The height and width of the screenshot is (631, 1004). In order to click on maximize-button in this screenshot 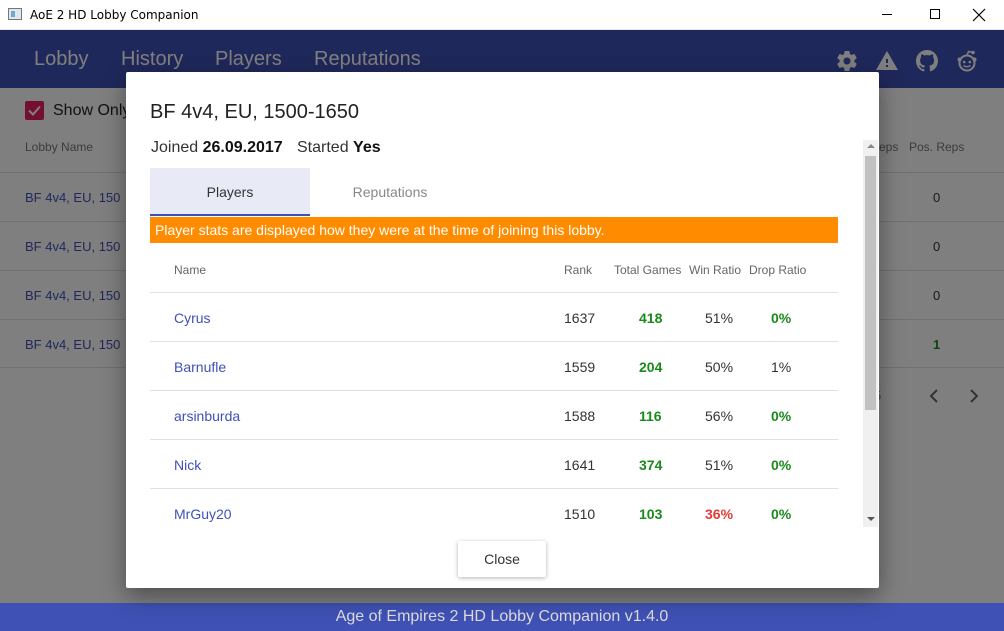, I will do `click(935, 15)`.